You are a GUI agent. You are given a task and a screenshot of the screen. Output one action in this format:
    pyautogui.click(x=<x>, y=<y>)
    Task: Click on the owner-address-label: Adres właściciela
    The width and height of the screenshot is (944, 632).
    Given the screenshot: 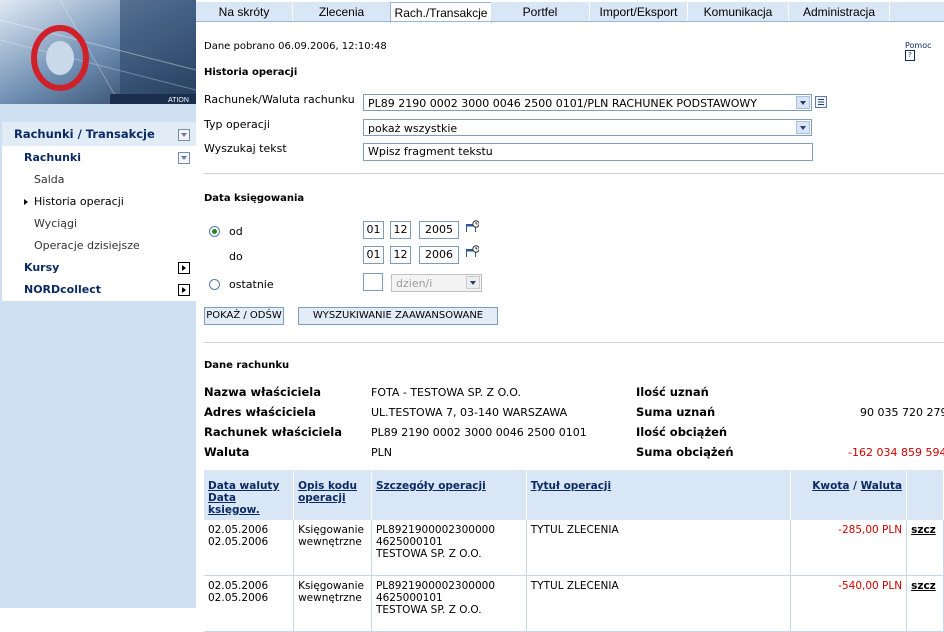 What is the action you would take?
    pyautogui.click(x=260, y=412)
    